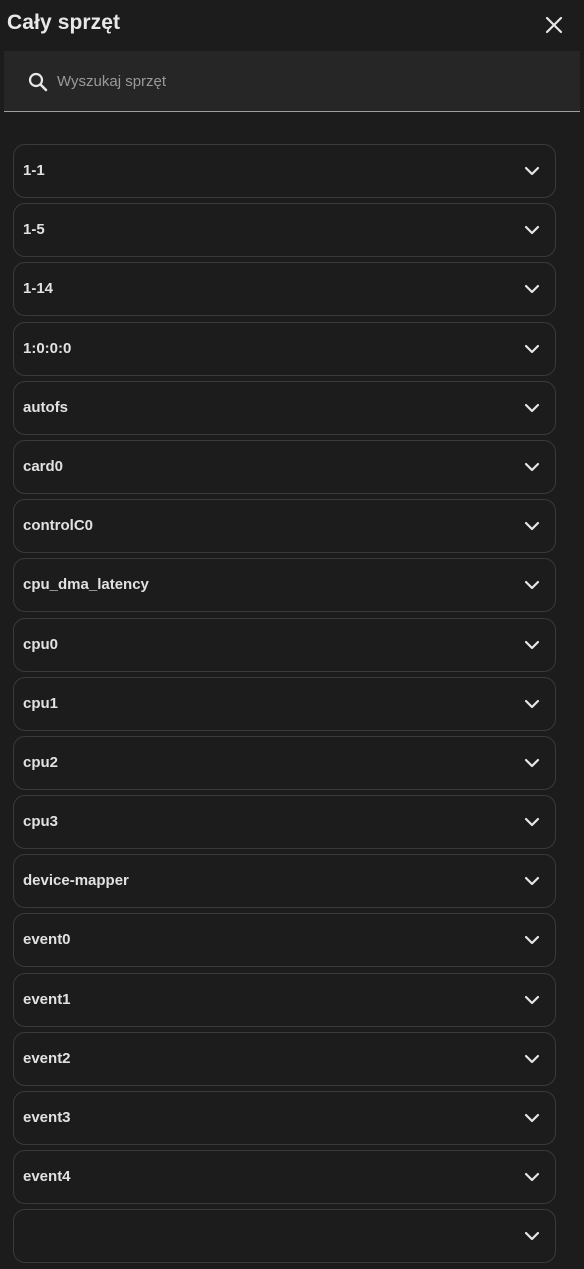 This screenshot has width=584, height=1269. Describe the element at coordinates (284, 1177) in the screenshot. I see `list-item: event4` at that location.